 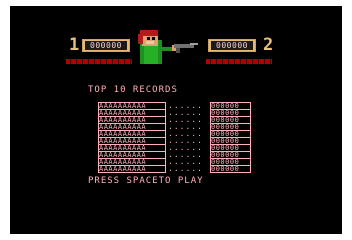 What do you see at coordinates (230, 169) in the screenshot?
I see `record-score: 000000` at bounding box center [230, 169].